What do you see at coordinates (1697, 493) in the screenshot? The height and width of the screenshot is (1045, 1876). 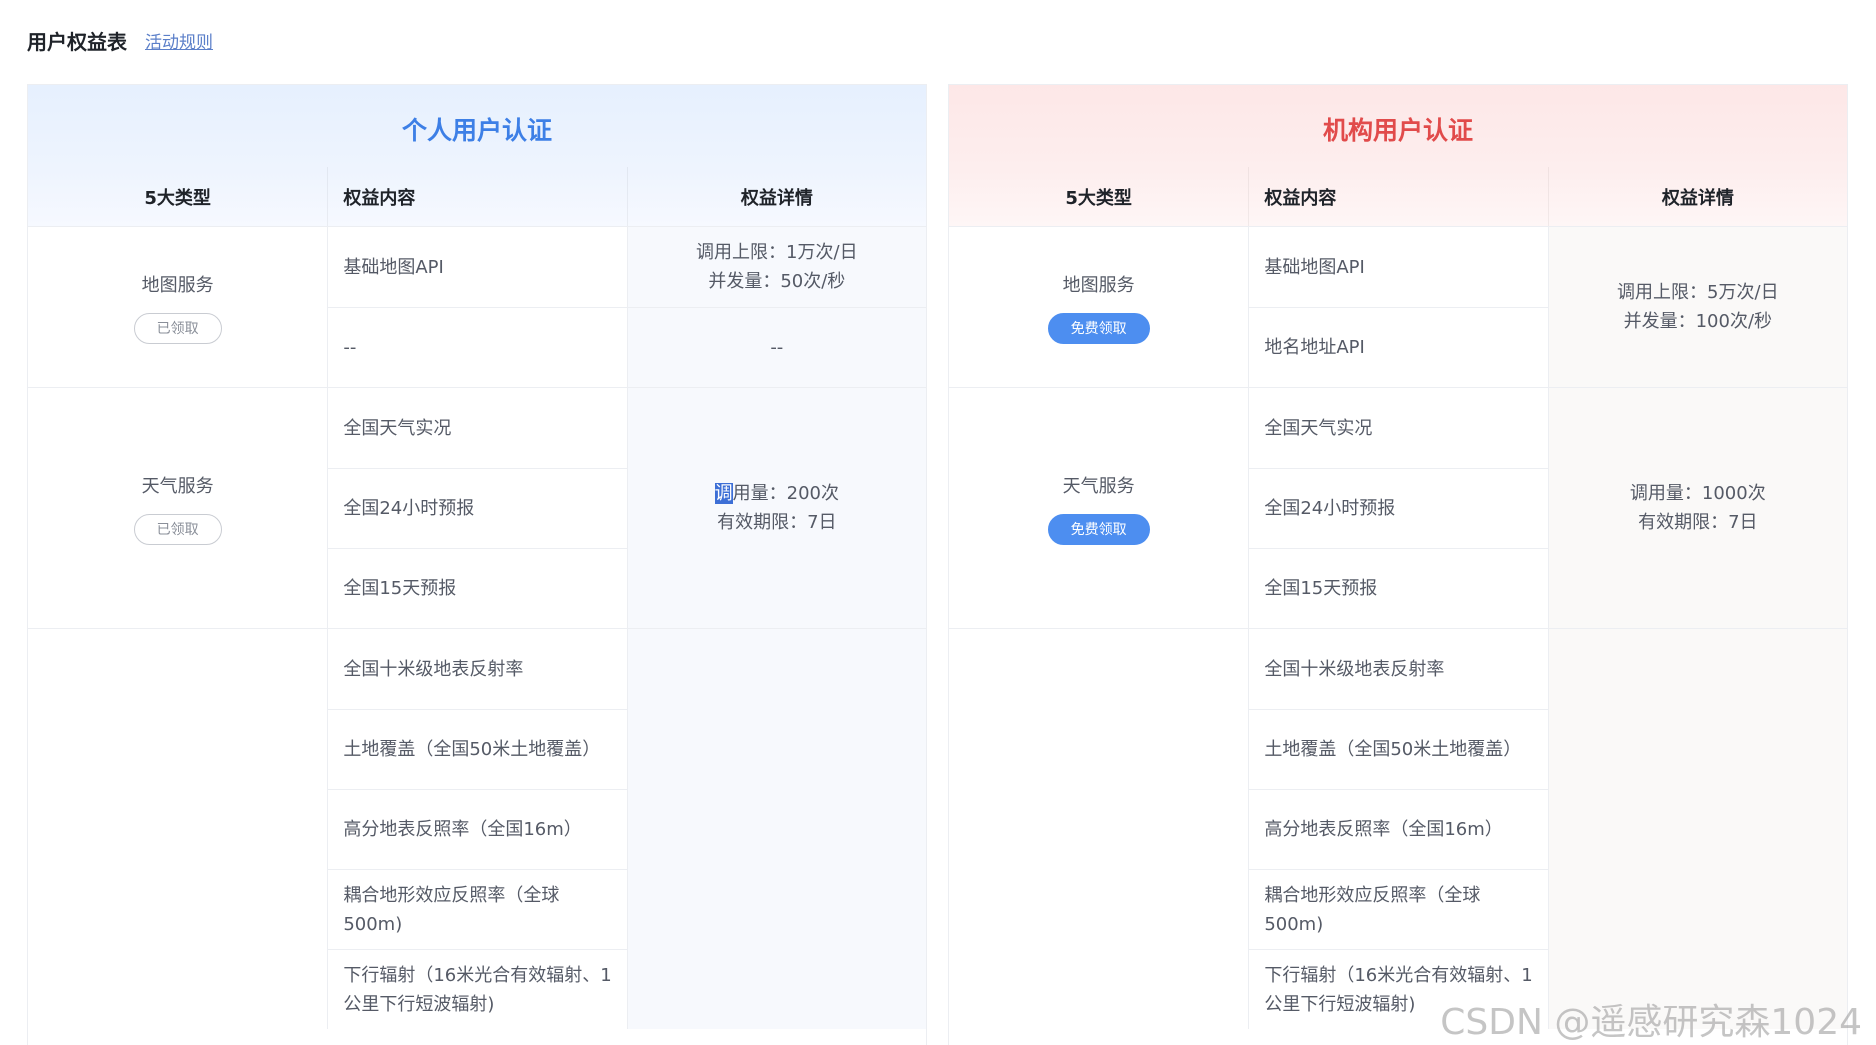 I see `detail-line: 调用量：1000次` at bounding box center [1697, 493].